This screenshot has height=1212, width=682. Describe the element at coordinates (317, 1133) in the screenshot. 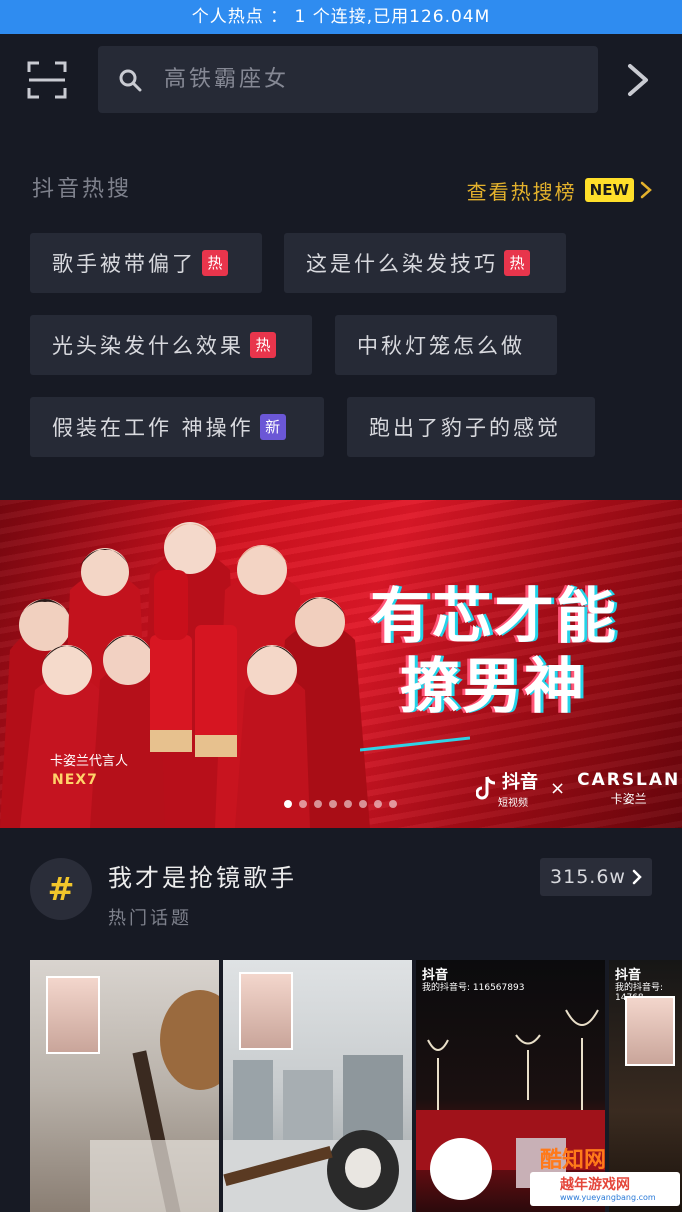

I see `city-dog-image` at that location.